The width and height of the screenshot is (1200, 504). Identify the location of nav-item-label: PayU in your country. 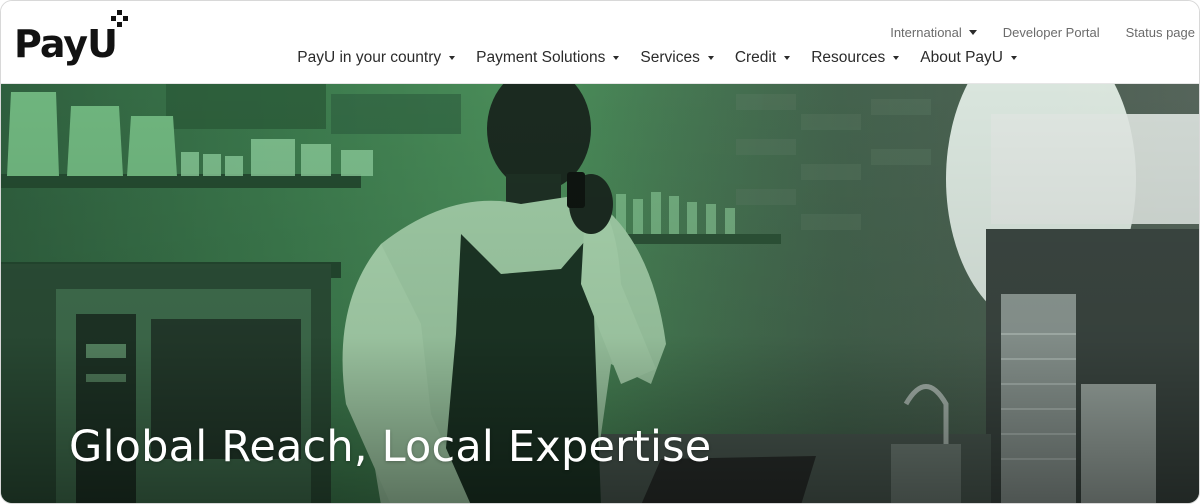
(369, 57).